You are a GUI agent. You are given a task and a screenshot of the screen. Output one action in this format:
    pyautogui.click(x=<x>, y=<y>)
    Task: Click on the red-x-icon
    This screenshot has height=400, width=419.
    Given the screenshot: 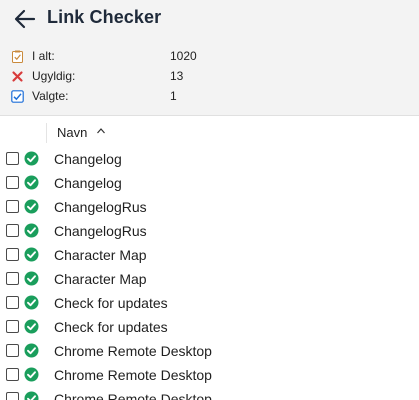 What is the action you would take?
    pyautogui.click(x=17, y=76)
    